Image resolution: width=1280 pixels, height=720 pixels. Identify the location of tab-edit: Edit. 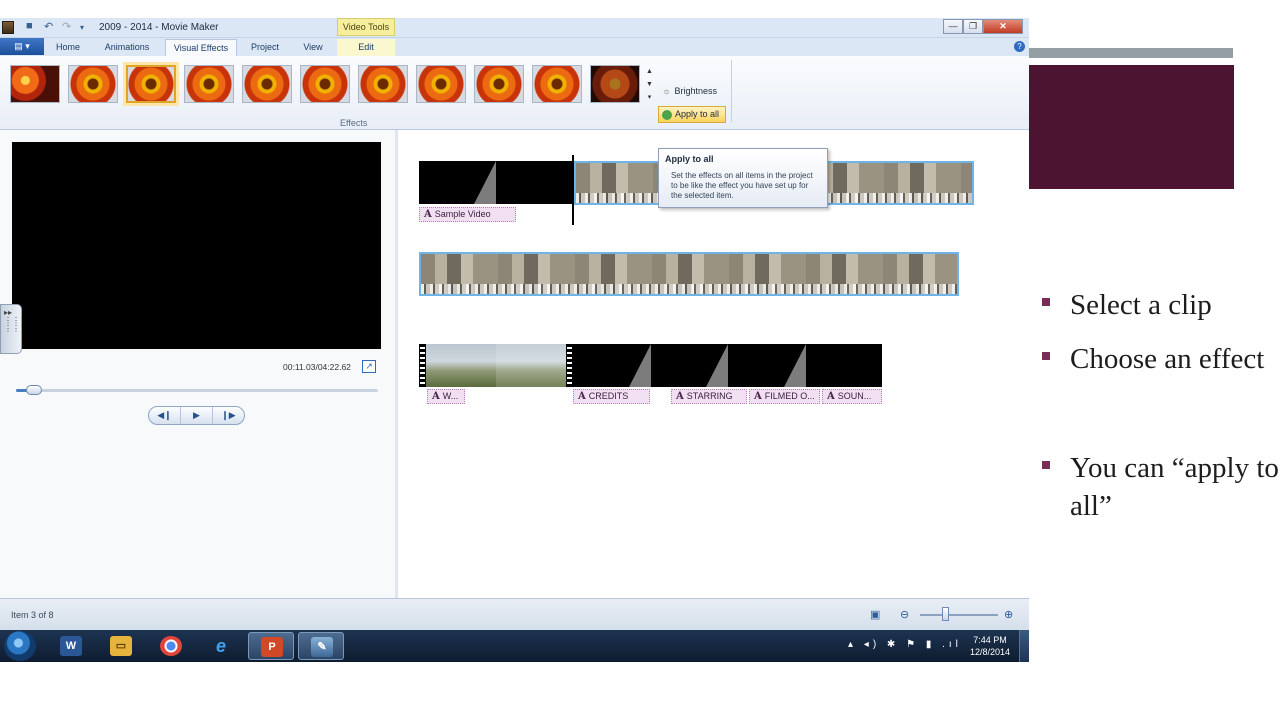
(366, 47).